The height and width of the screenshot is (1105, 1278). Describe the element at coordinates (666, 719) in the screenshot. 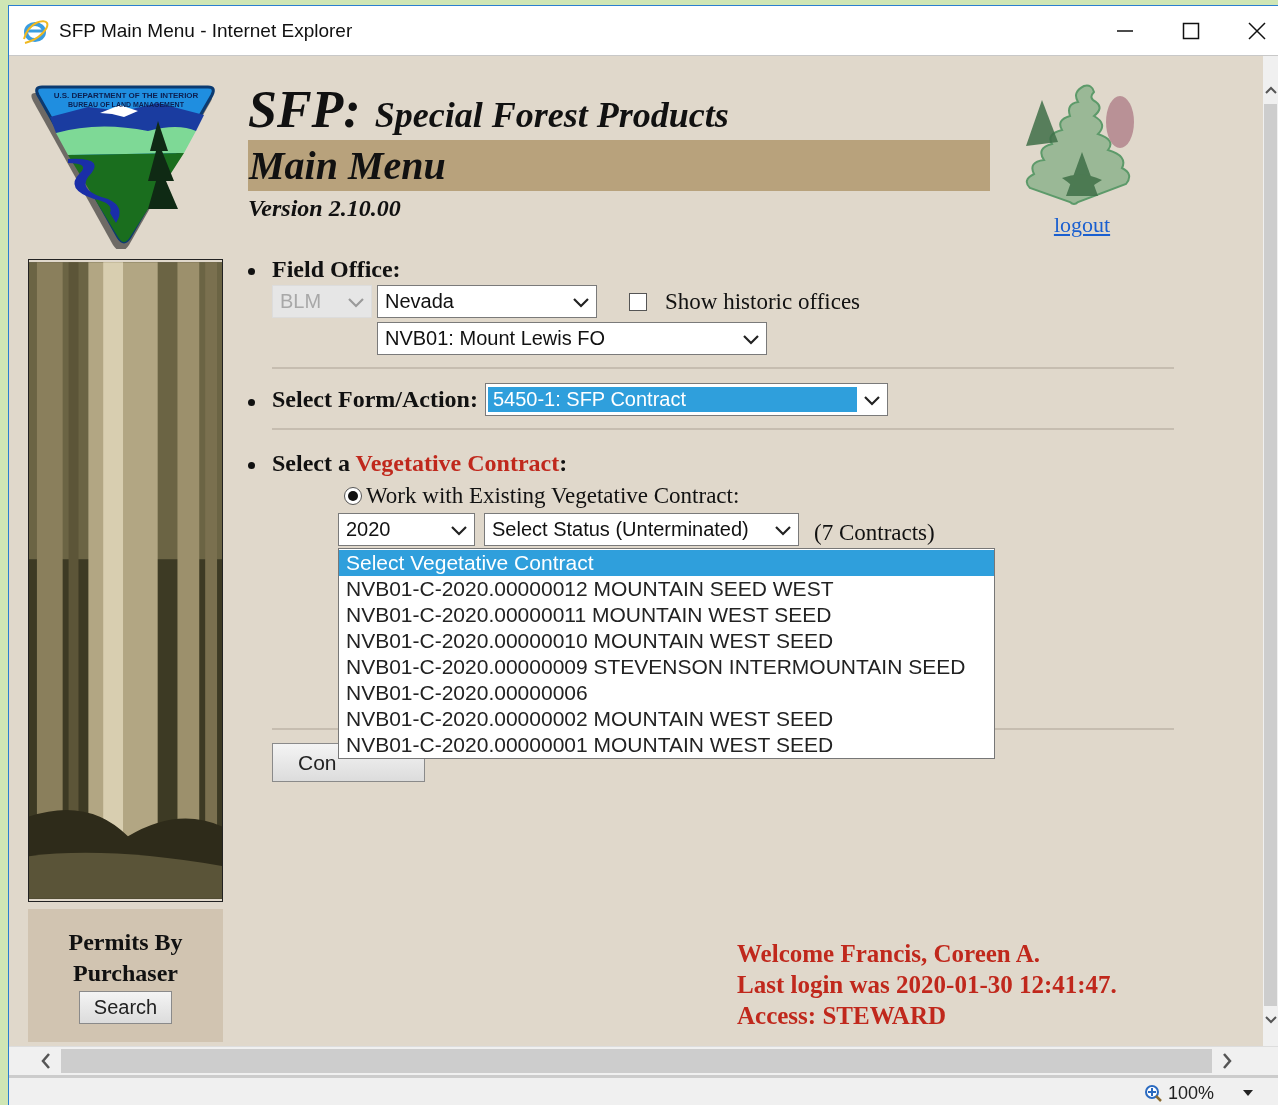

I see `dropdown-option: NVB01-C-2020.00000002 MOUNTAIN WEST SEED` at that location.